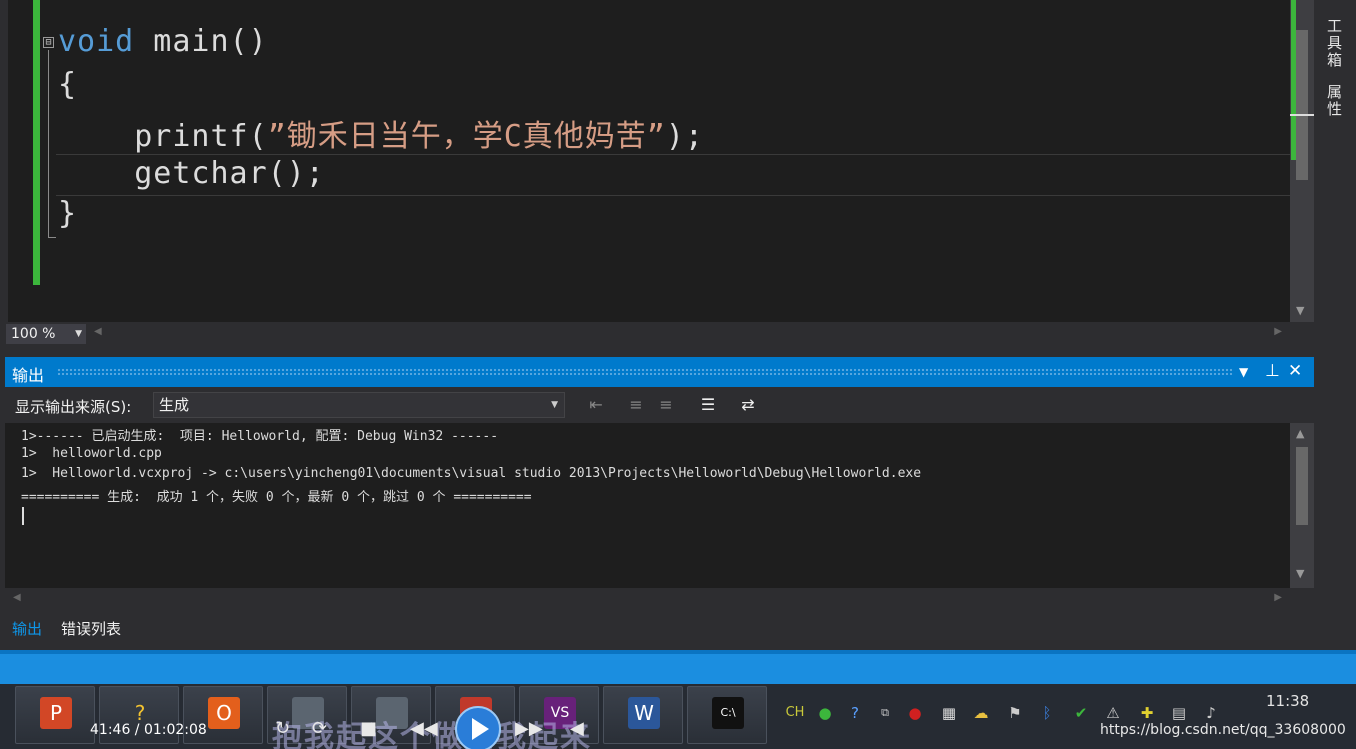  What do you see at coordinates (678, 667) in the screenshot?
I see `status-bar` at bounding box center [678, 667].